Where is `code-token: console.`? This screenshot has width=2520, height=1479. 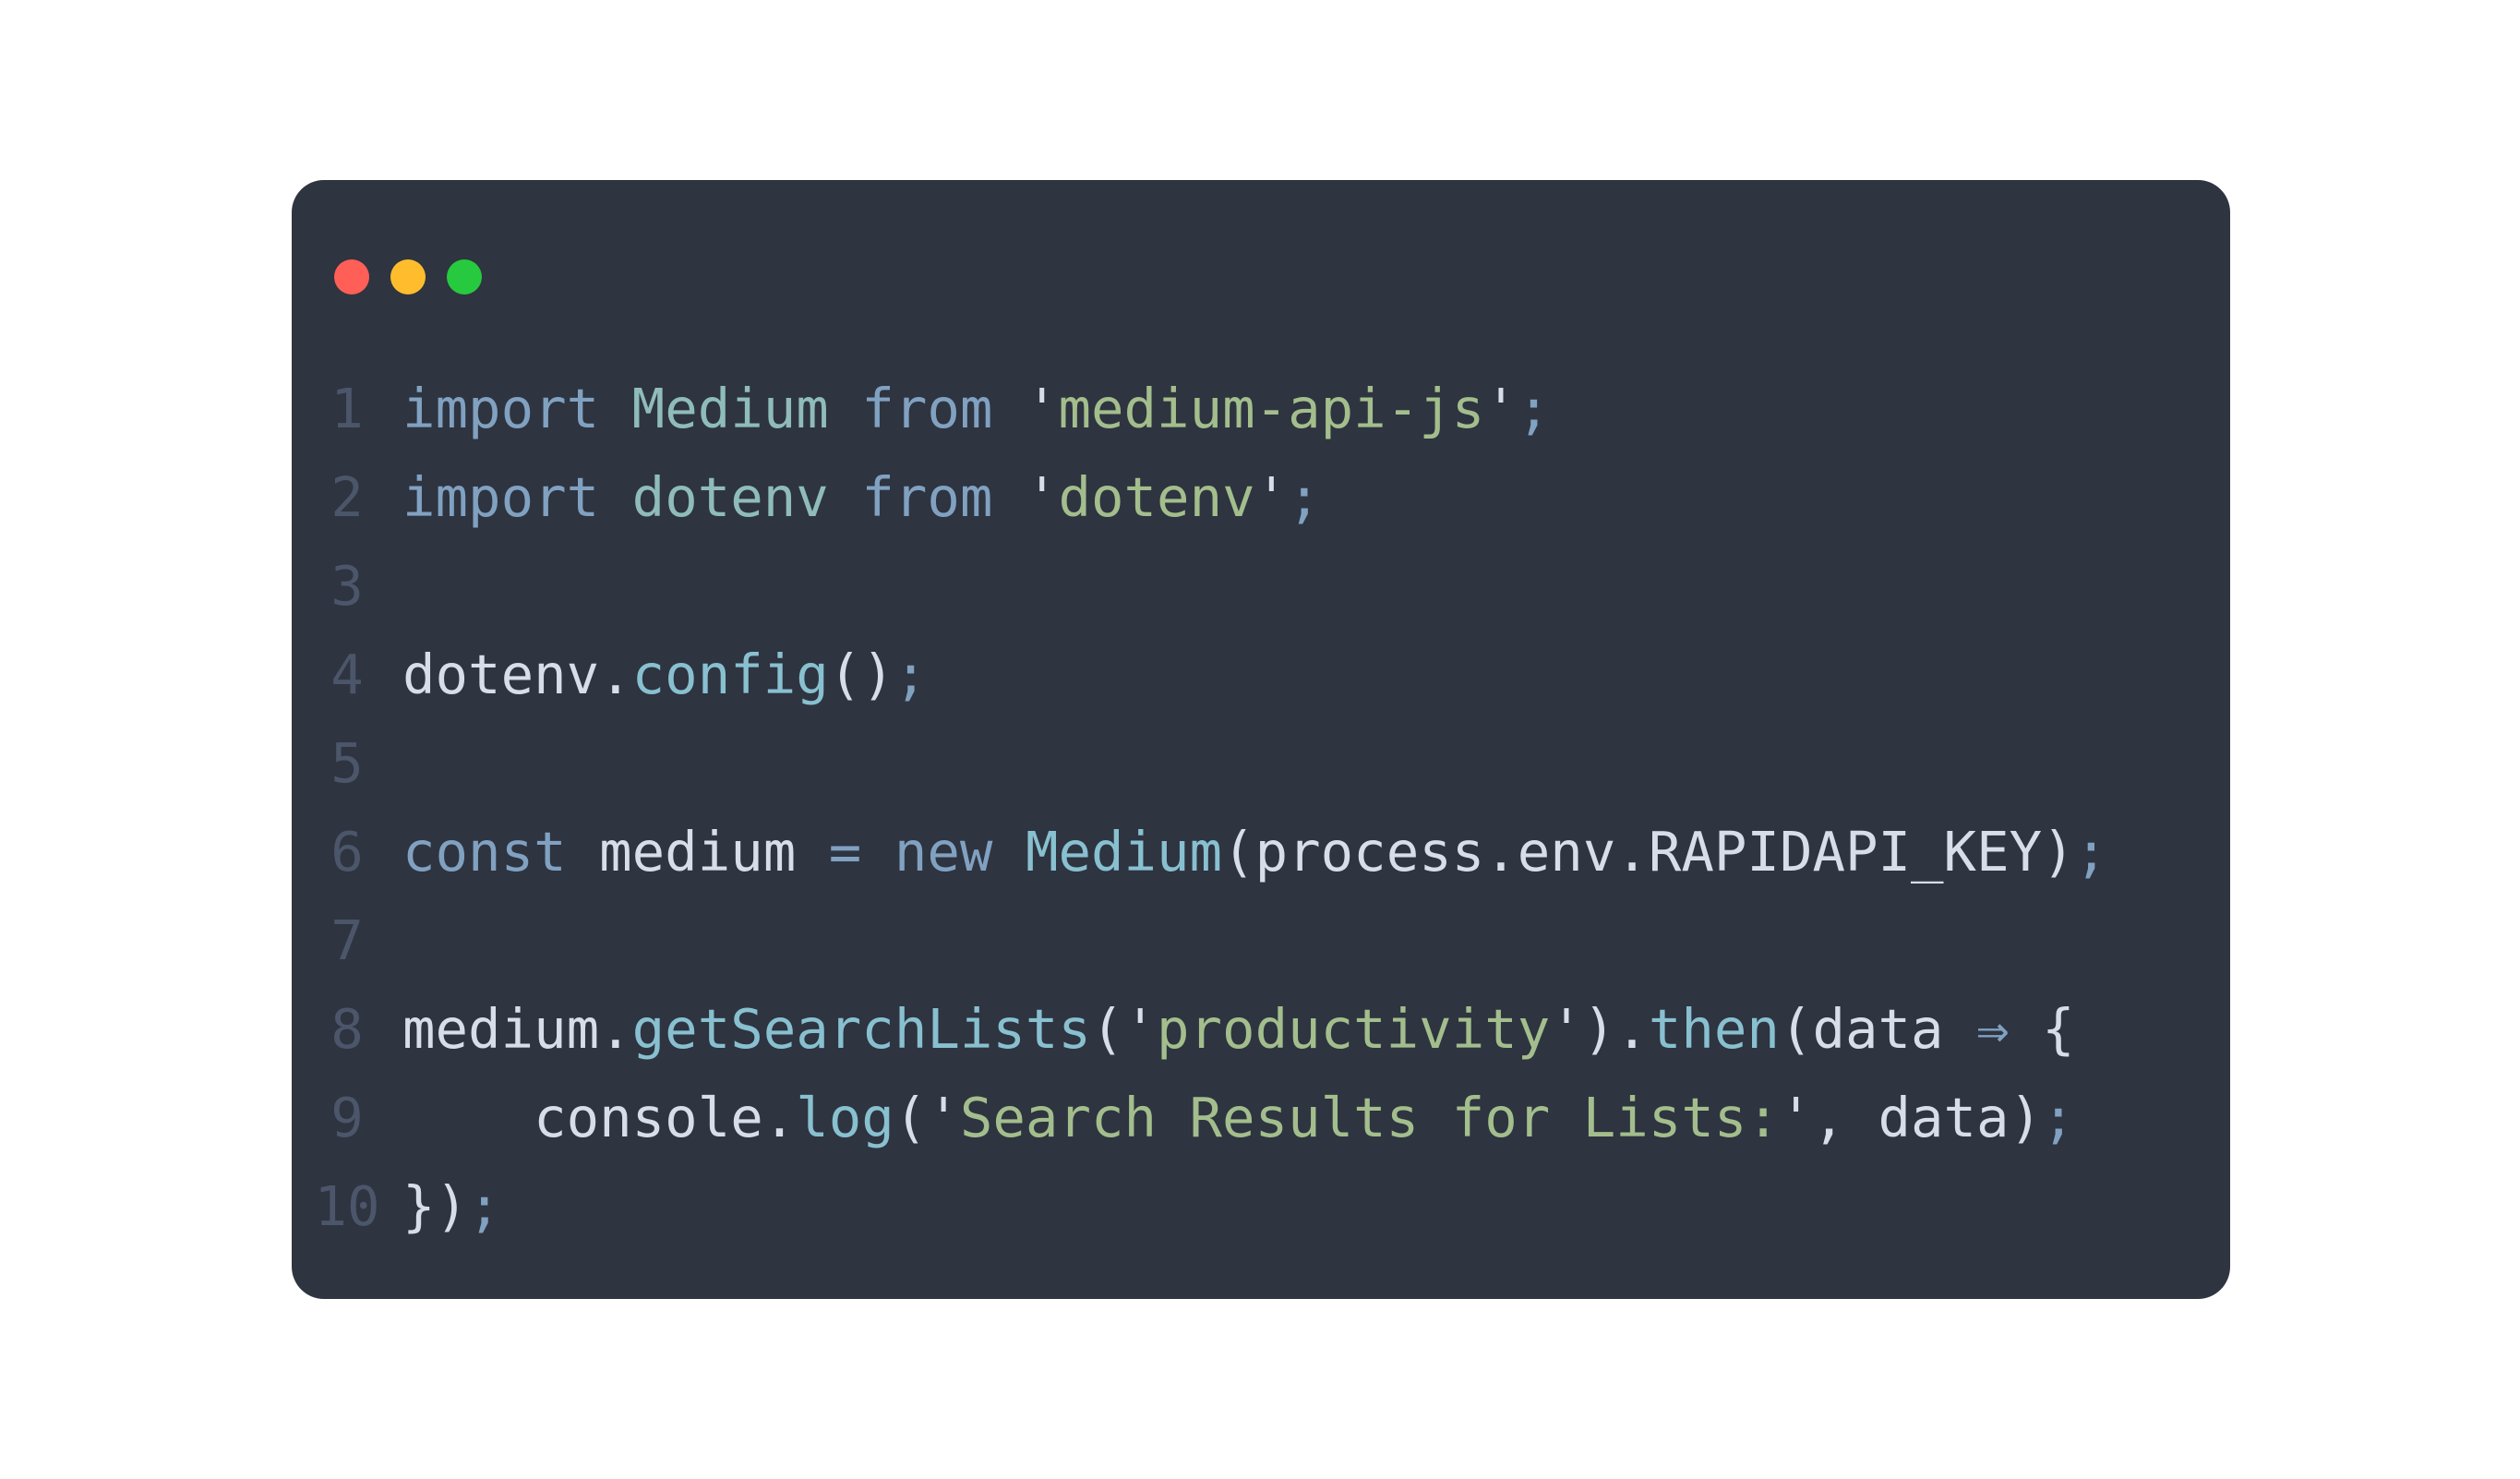 code-token: console. is located at coordinates (599, 1117).